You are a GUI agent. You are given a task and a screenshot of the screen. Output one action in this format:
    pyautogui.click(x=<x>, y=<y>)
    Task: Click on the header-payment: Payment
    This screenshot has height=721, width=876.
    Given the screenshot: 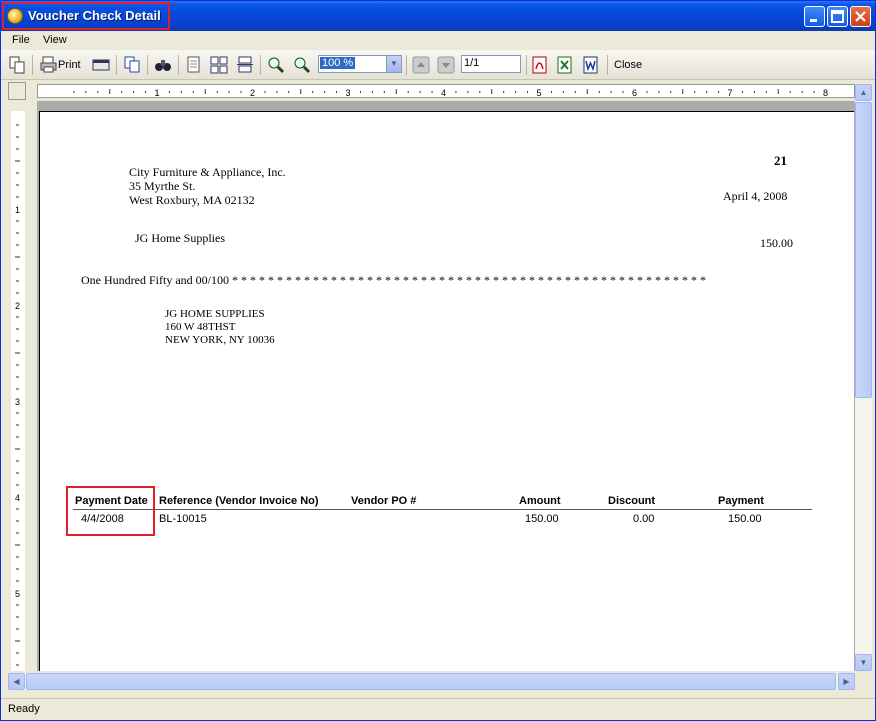 What is the action you would take?
    pyautogui.click(x=741, y=501)
    